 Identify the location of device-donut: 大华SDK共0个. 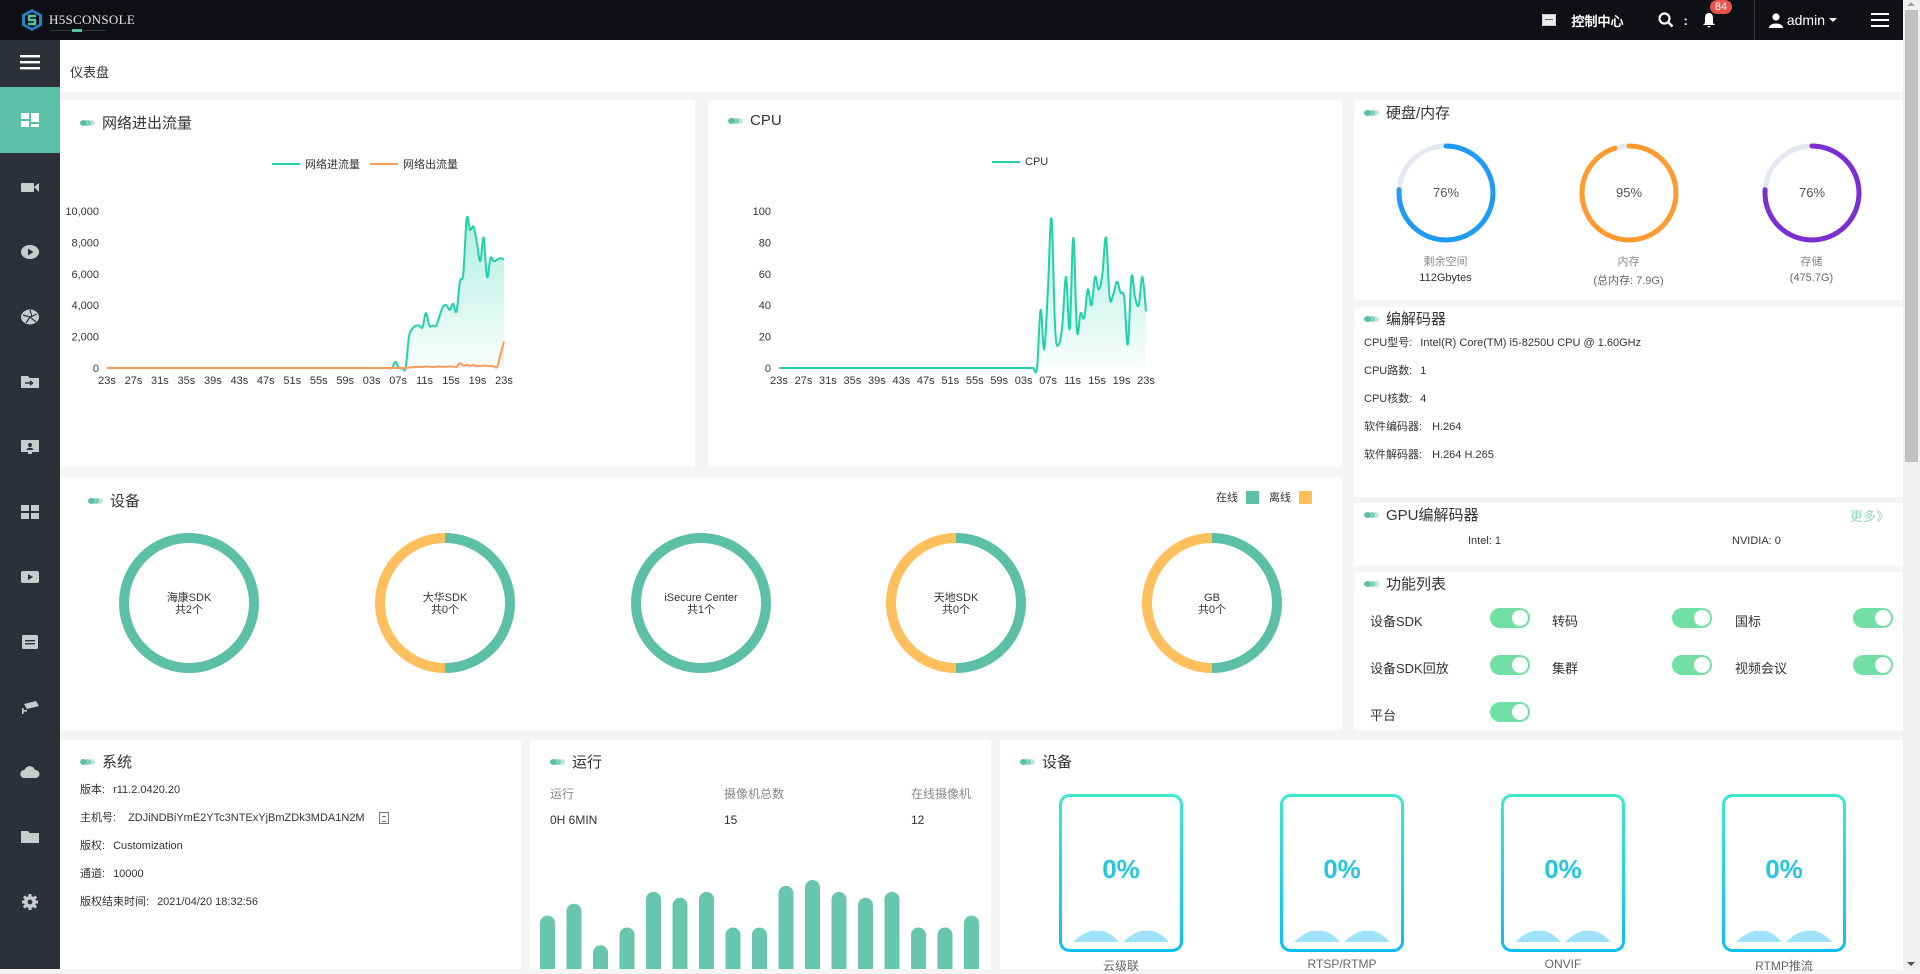
(445, 603).